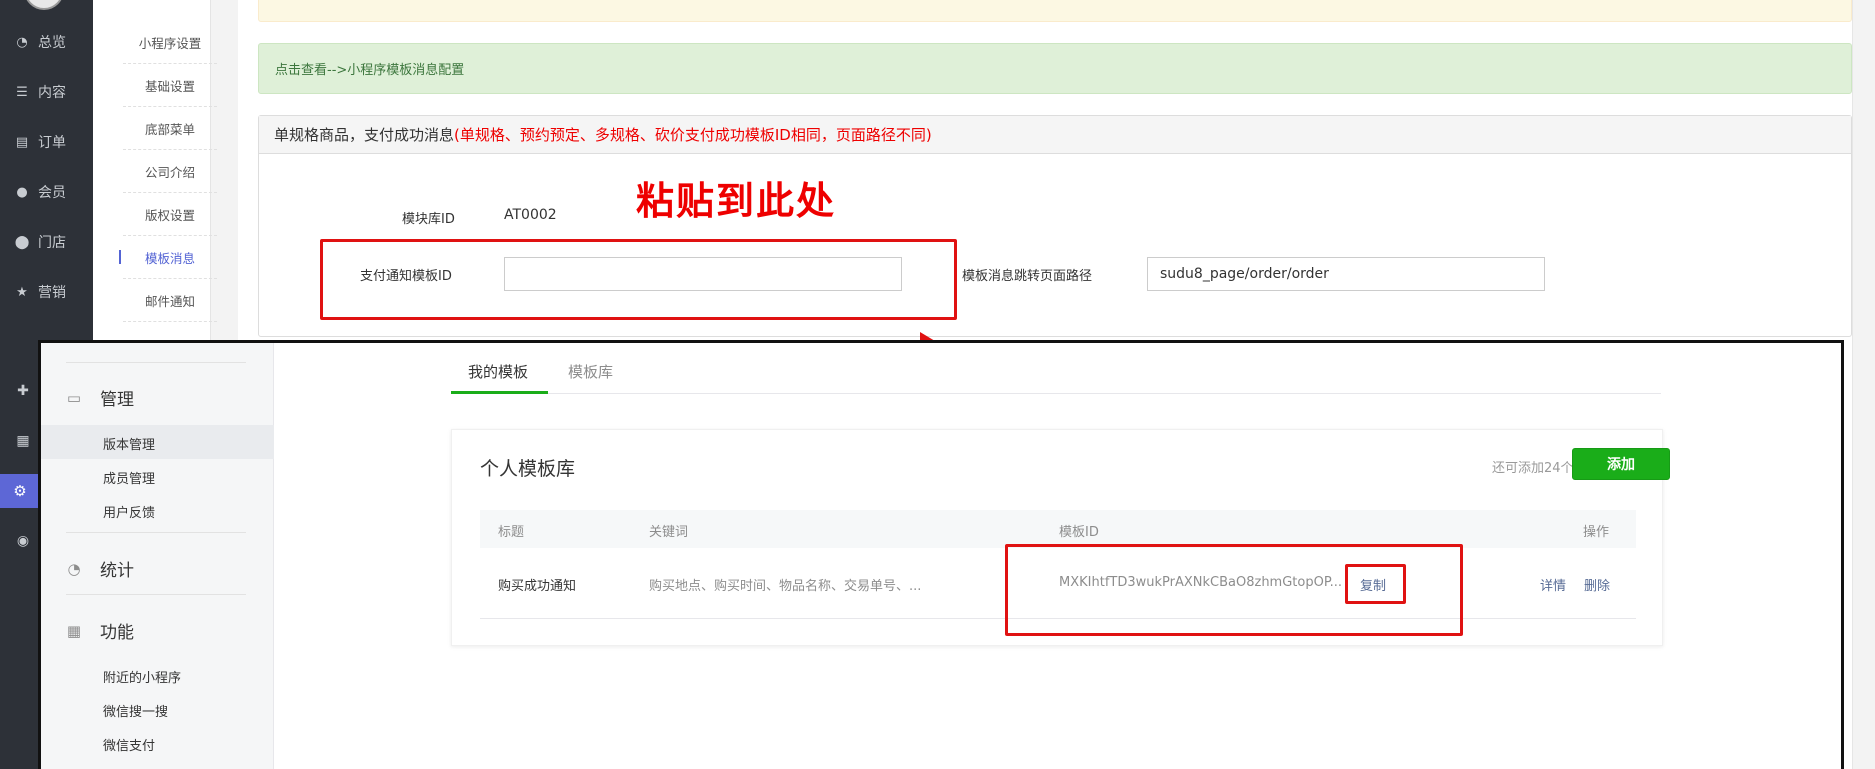 This screenshot has height=769, width=1875. I want to click on nav-item-content: ☰ 内容, so click(46, 92).